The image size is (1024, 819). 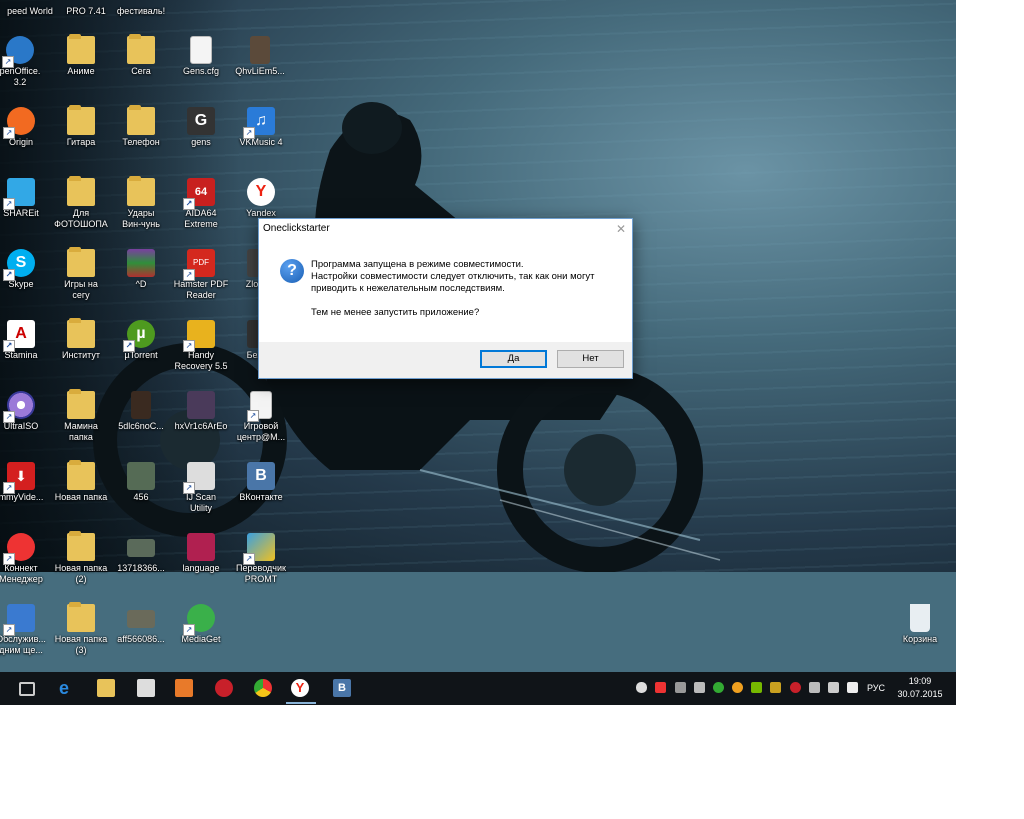 I want to click on desktop-icon-hamster-pdf: PDF Hamster PDF Reader, so click(x=201, y=275).